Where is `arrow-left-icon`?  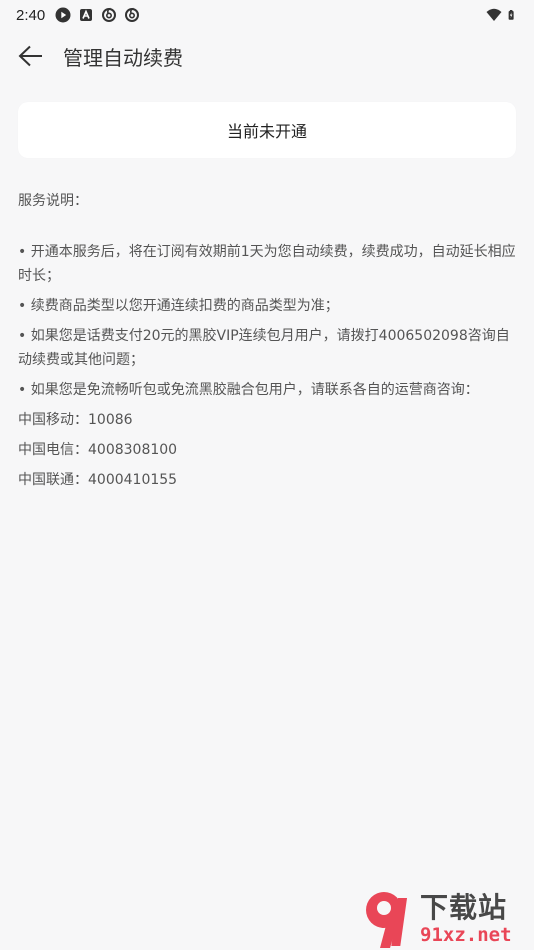
arrow-left-icon is located at coordinates (30, 56).